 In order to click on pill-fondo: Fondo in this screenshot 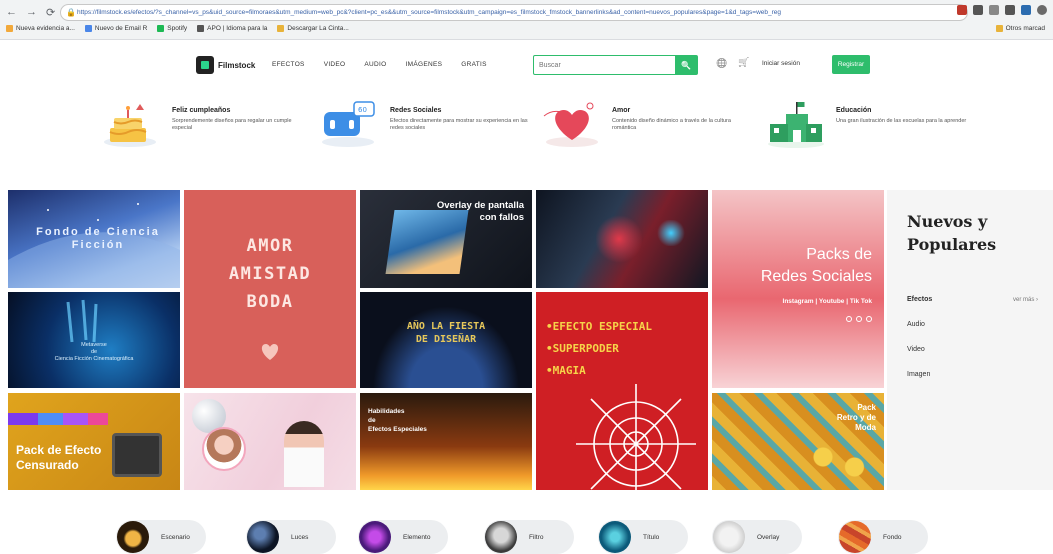, I will do `click(883, 537)`.